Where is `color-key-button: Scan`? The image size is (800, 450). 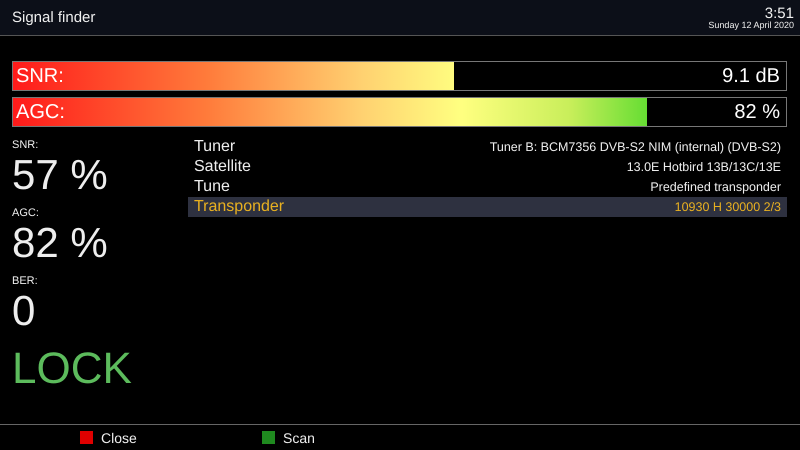 color-key-button: Scan is located at coordinates (353, 438).